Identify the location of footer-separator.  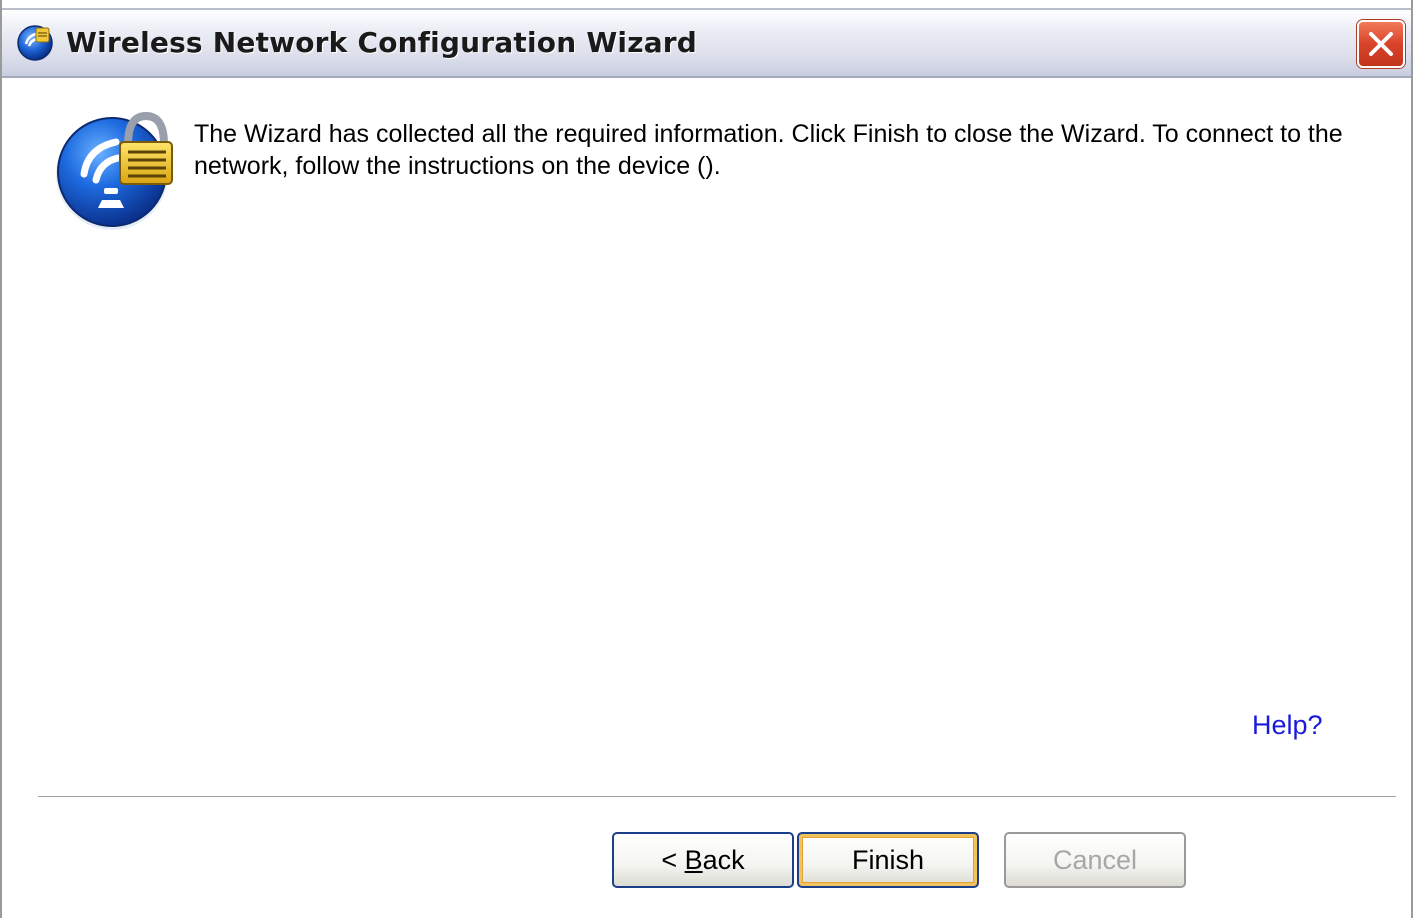
(717, 797).